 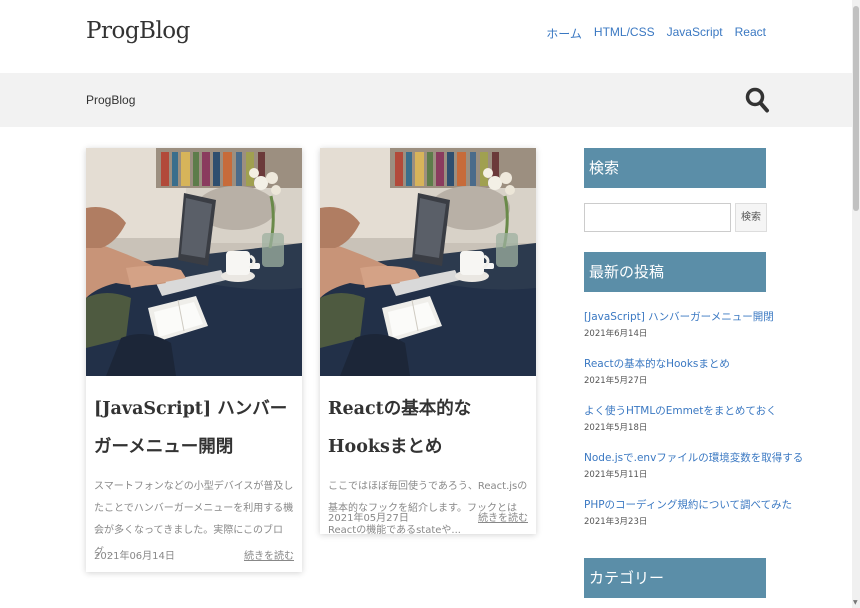 I want to click on recent-post-link: Reactの基本的なHooksまとめ, so click(x=679, y=364).